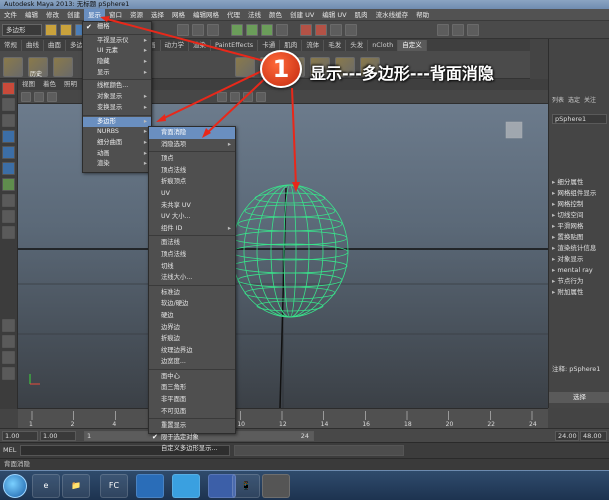 Image resolution: width=609 pixels, height=500 pixels. I want to click on mel-label: MEL, so click(9, 450).